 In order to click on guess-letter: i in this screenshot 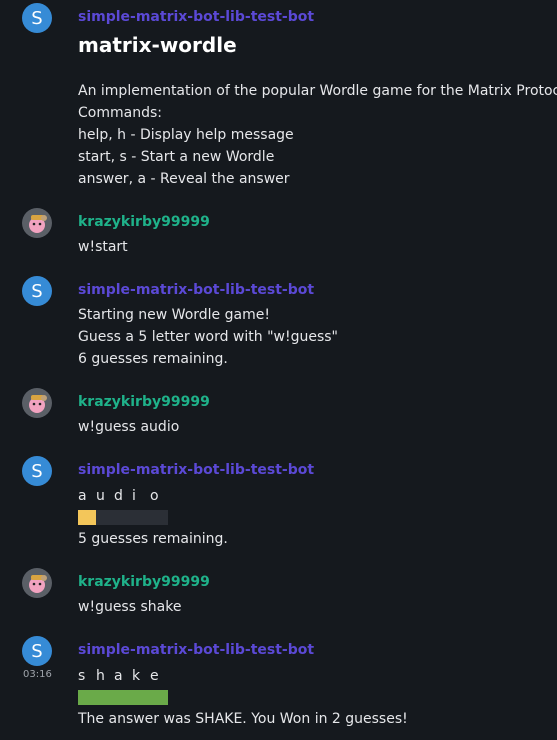, I will do `click(134, 496)`.